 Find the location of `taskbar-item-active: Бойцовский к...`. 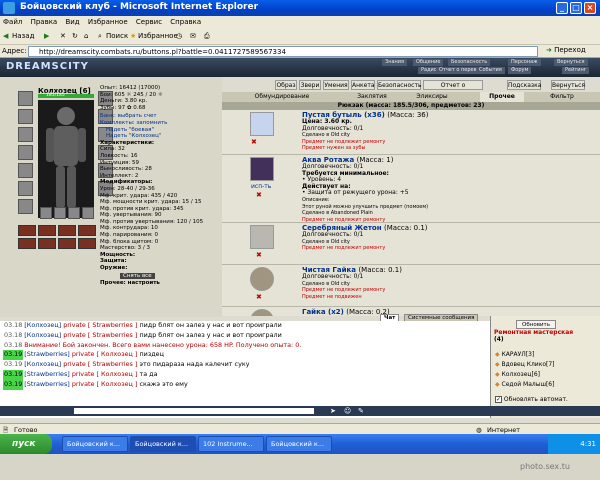

taskbar-item-active: Бойцовский к... is located at coordinates (163, 444).